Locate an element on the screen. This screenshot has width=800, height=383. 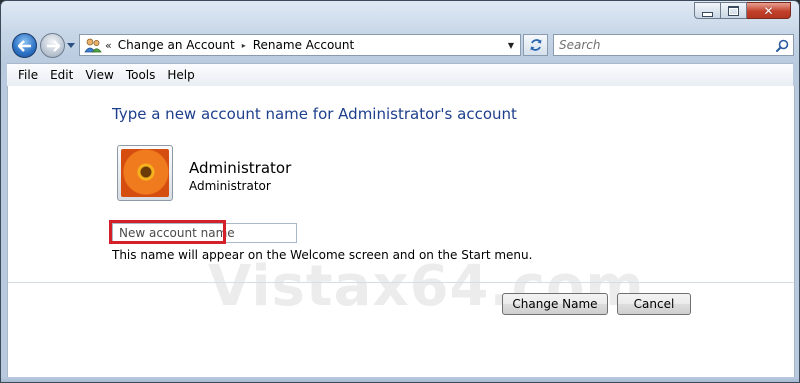
avatar is located at coordinates (145, 173).